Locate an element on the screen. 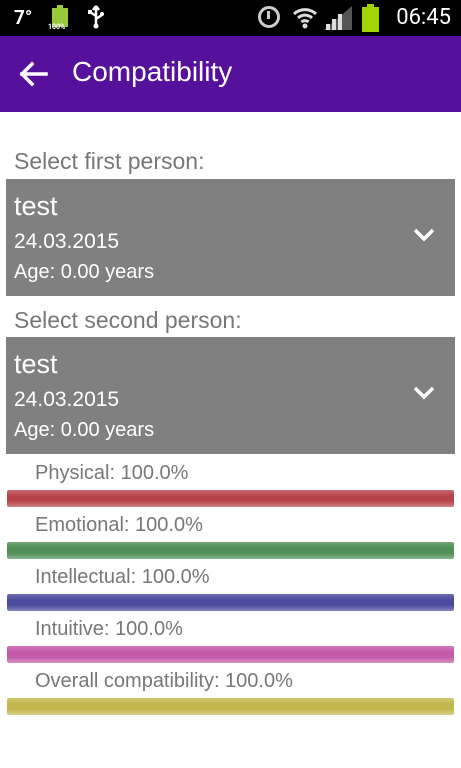 The height and width of the screenshot is (768, 461). physical-label: Physical: 100.0% is located at coordinates (112, 473).